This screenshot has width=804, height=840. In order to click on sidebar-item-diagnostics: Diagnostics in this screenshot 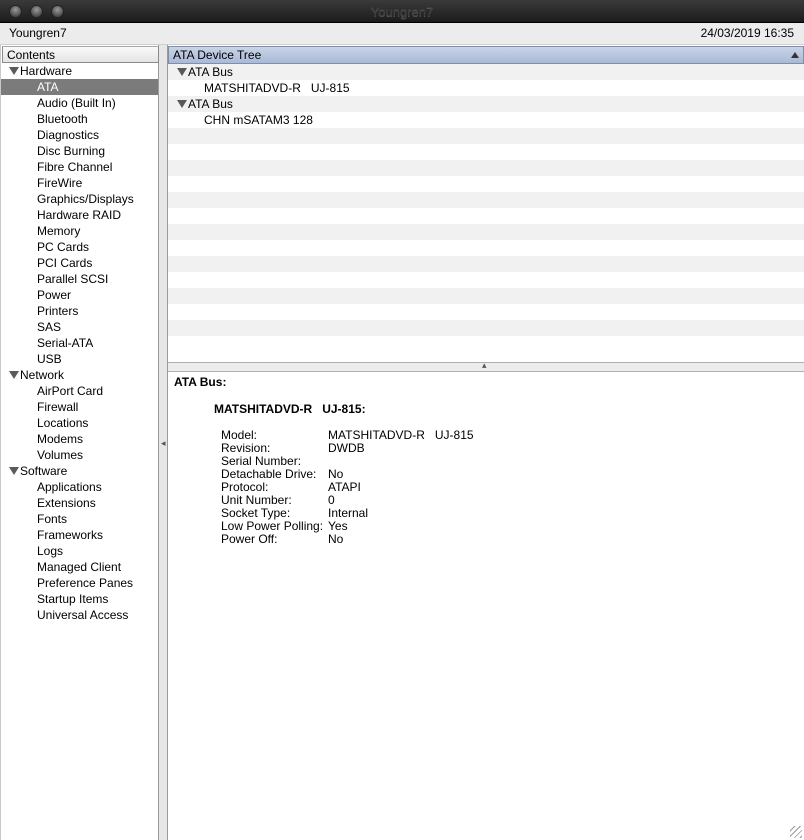, I will do `click(79, 135)`.